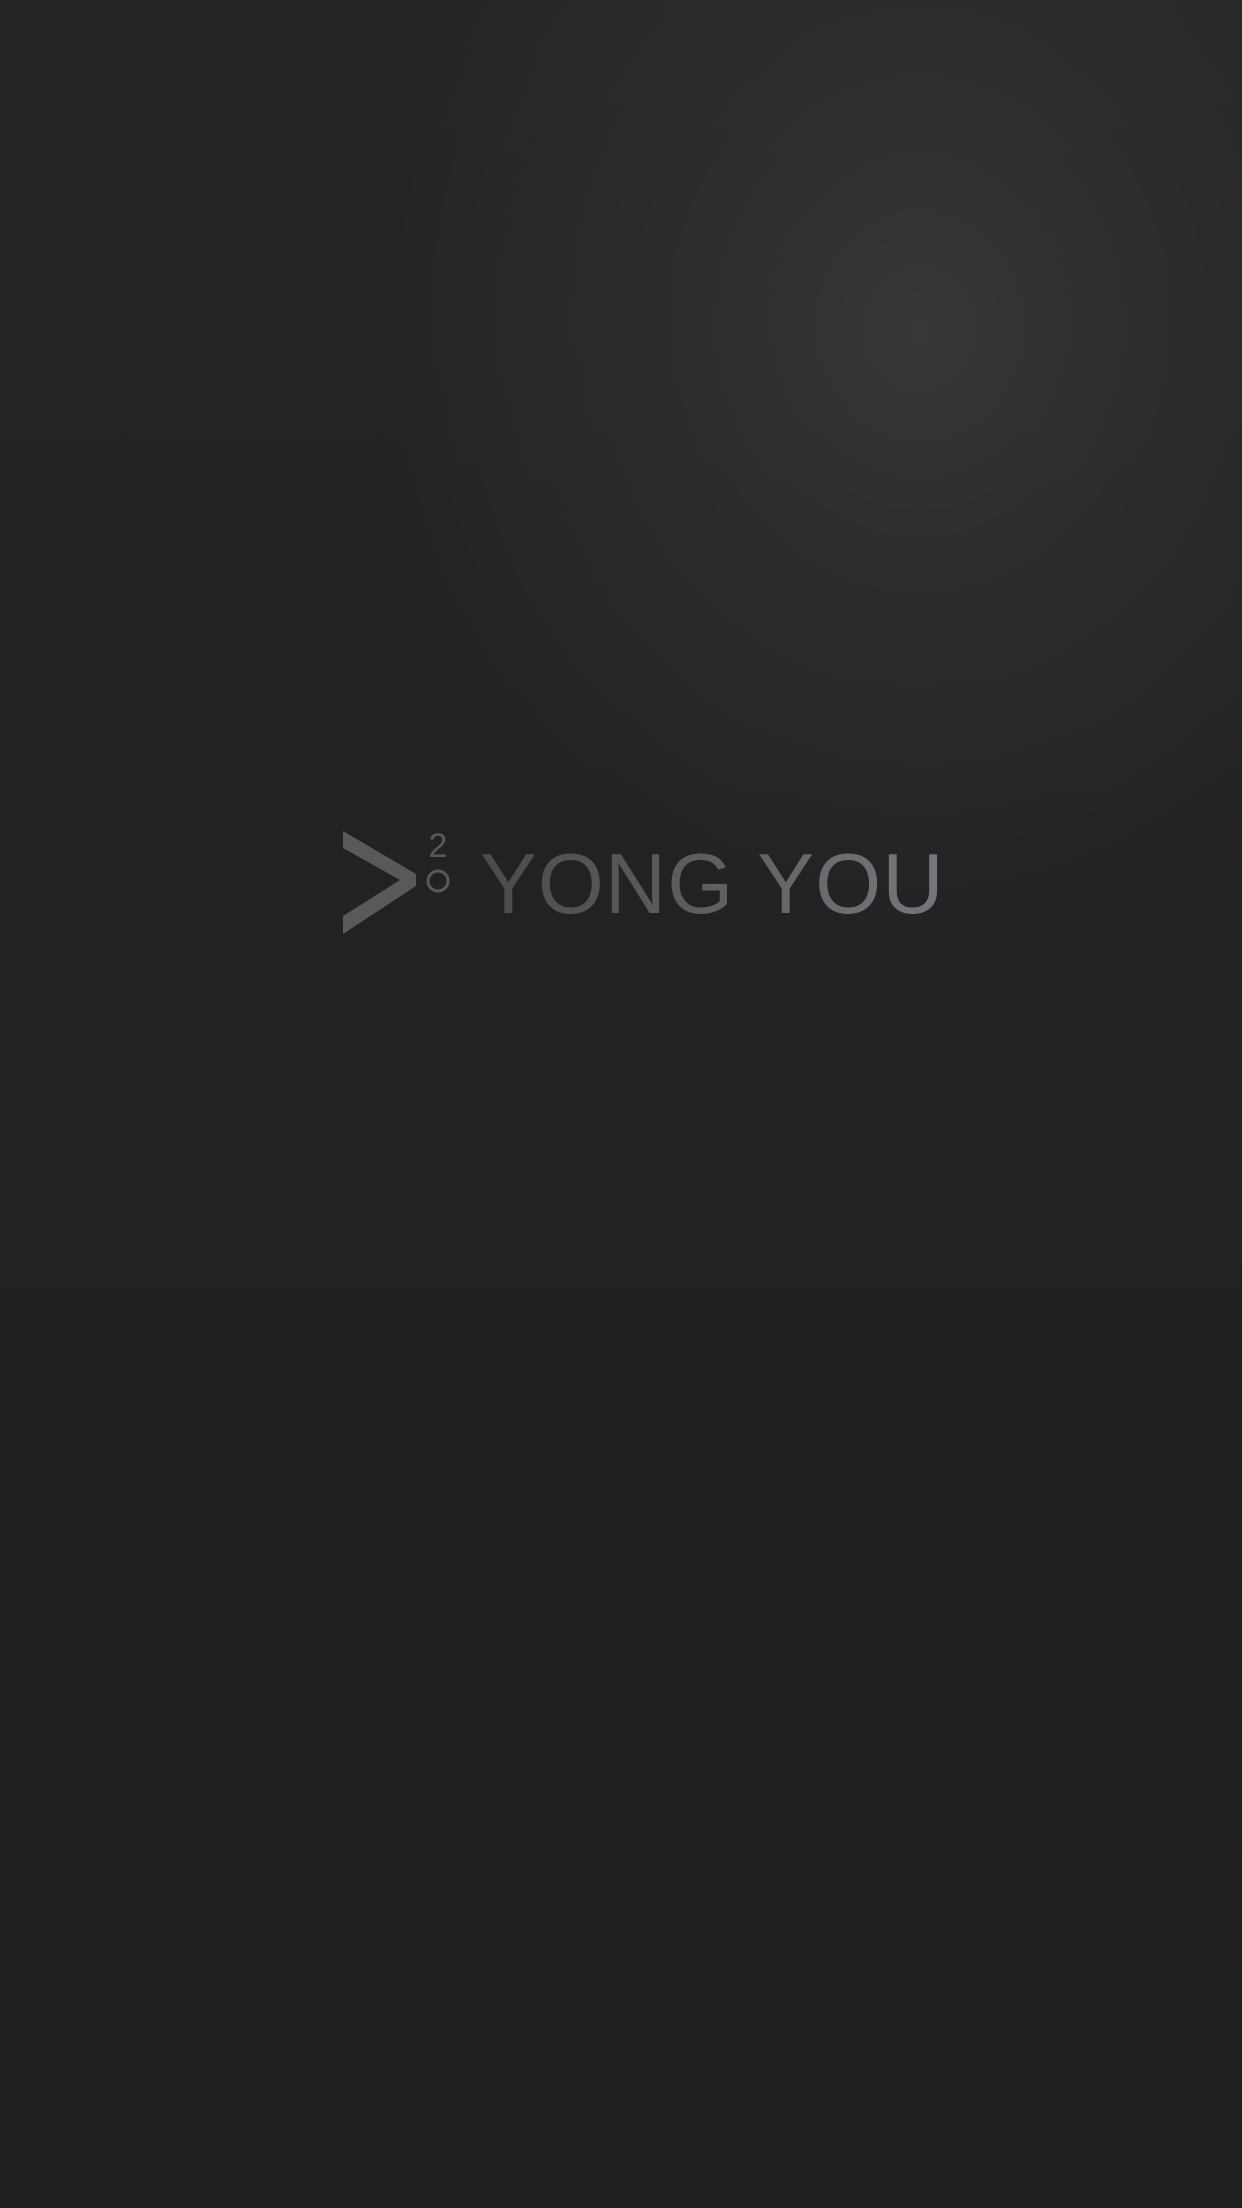 The height and width of the screenshot is (2208, 1242). Describe the element at coordinates (438, 846) in the screenshot. I see `logo-superscript: 2` at that location.